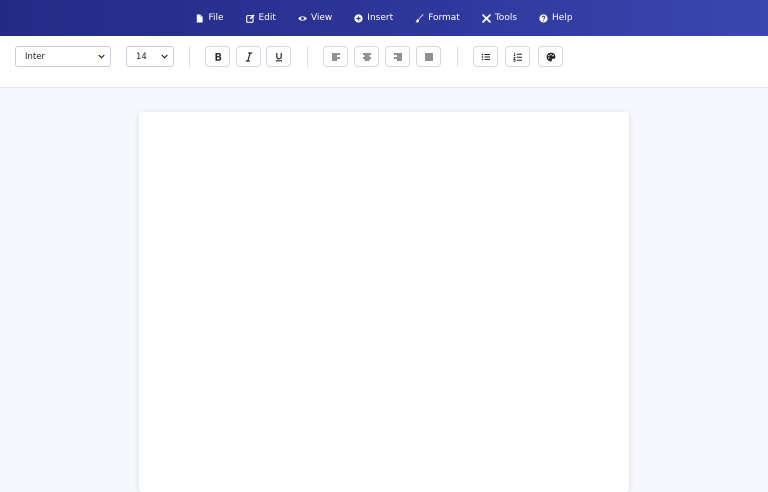 The width and height of the screenshot is (768, 492). I want to click on align-left-button, so click(335, 56).